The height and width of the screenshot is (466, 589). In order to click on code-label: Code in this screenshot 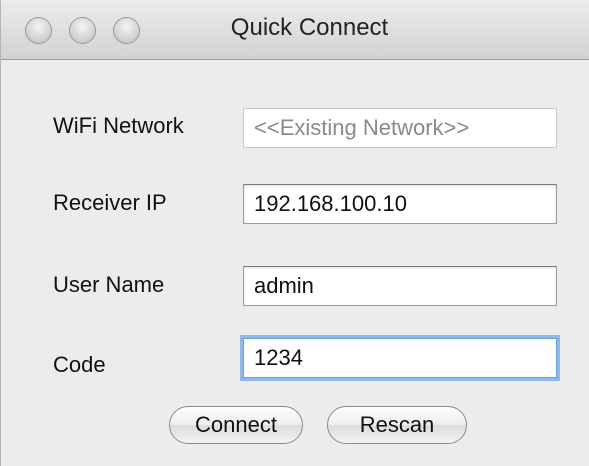, I will do `click(79, 364)`.